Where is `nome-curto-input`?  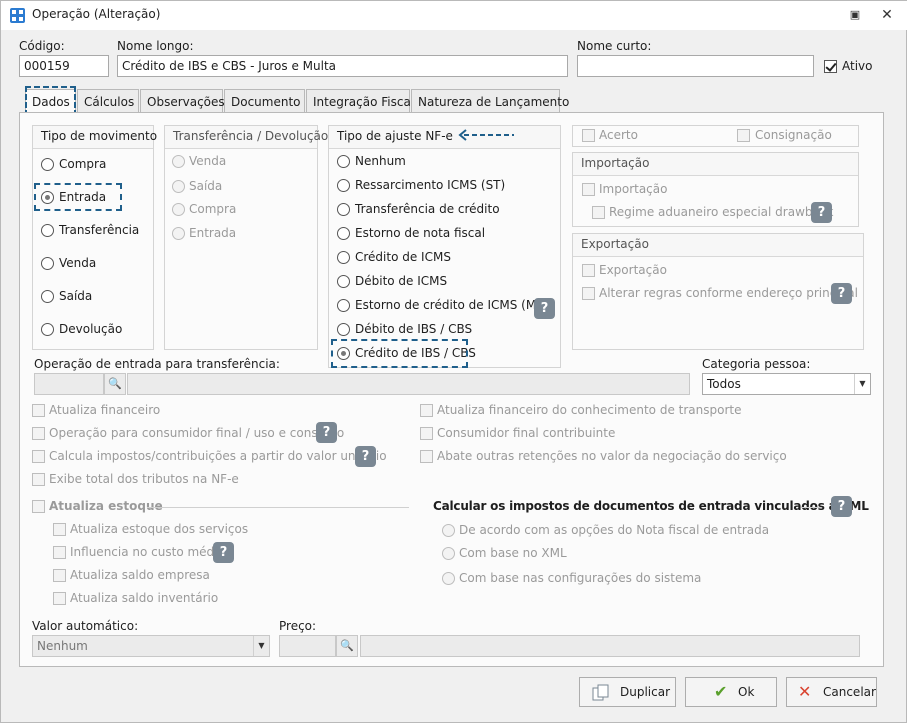
nome-curto-input is located at coordinates (695, 66).